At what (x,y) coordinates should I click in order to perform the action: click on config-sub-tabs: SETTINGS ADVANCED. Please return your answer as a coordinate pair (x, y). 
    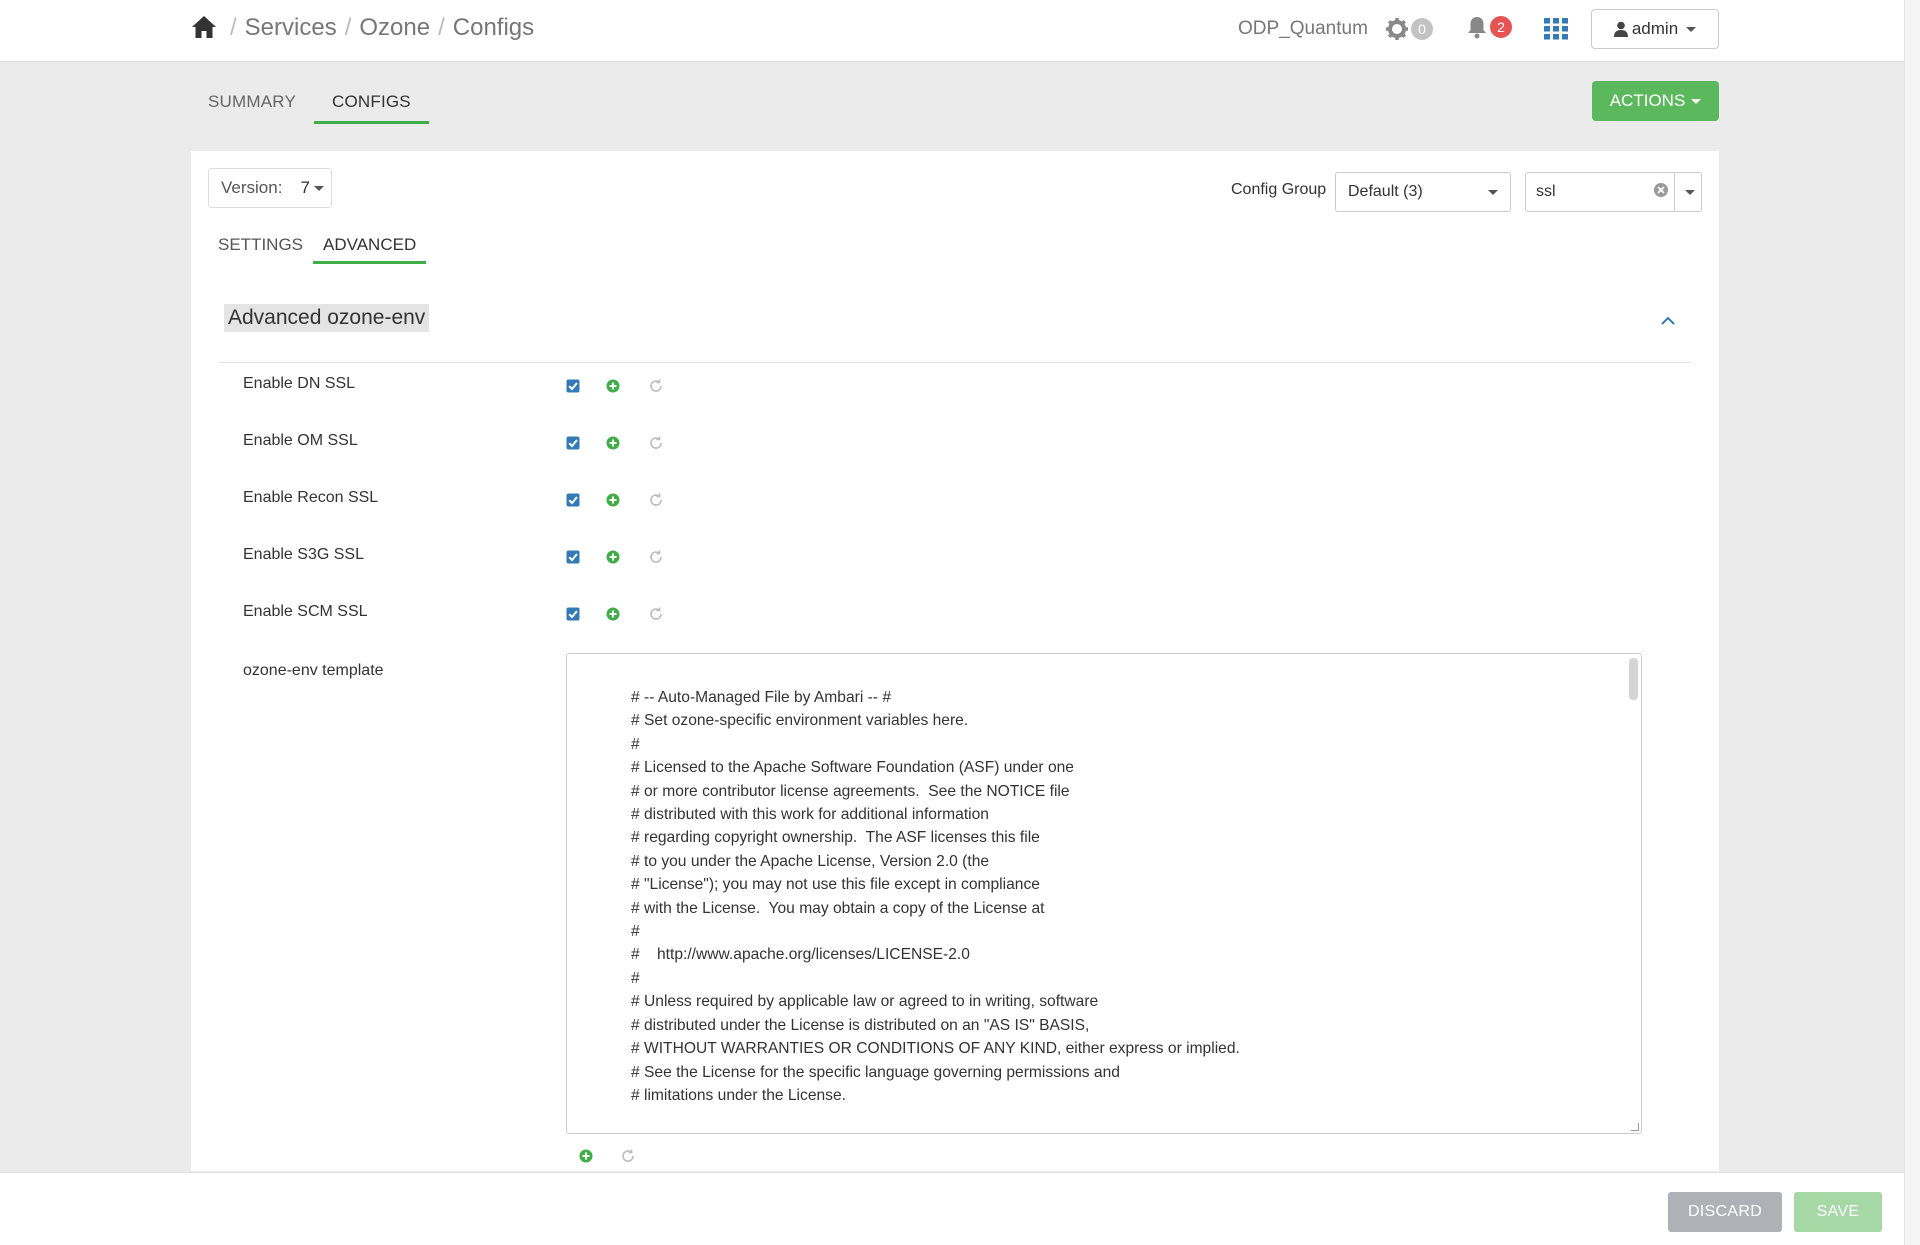
    Looking at the image, I should click on (322, 249).